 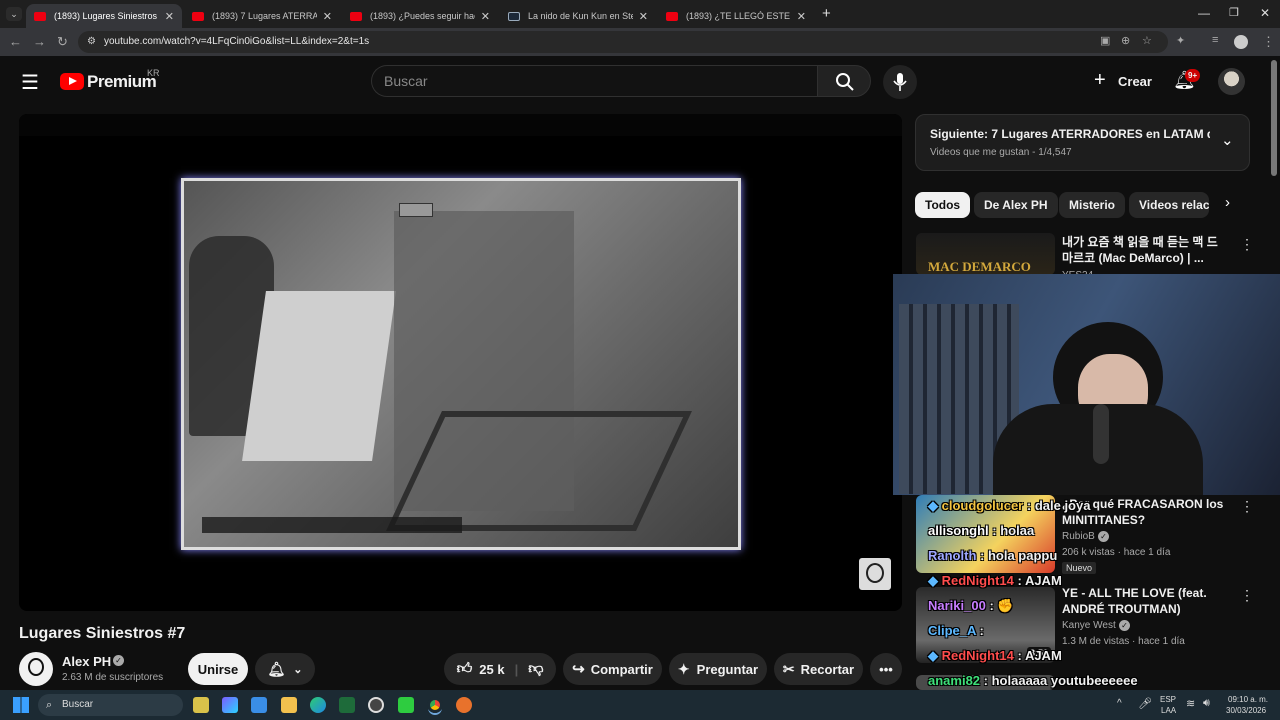 What do you see at coordinates (718, 669) in the screenshot?
I see `ask-button: ✦ Preguntar` at bounding box center [718, 669].